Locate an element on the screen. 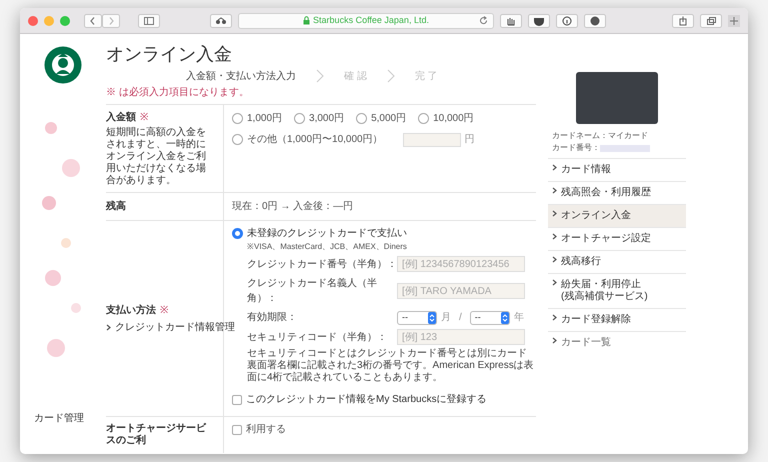  checkbox-label: 利用する is located at coordinates (266, 429).